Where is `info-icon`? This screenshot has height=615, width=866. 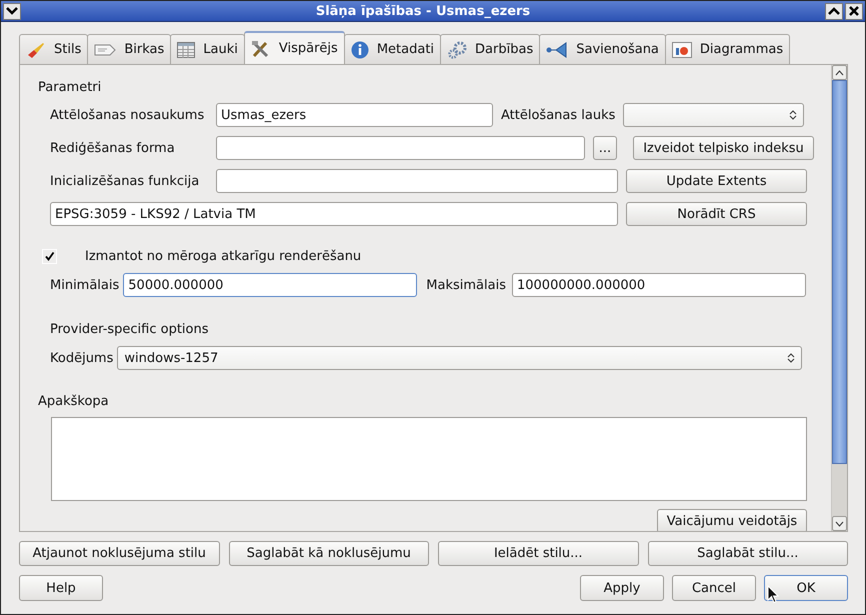 info-icon is located at coordinates (359, 49).